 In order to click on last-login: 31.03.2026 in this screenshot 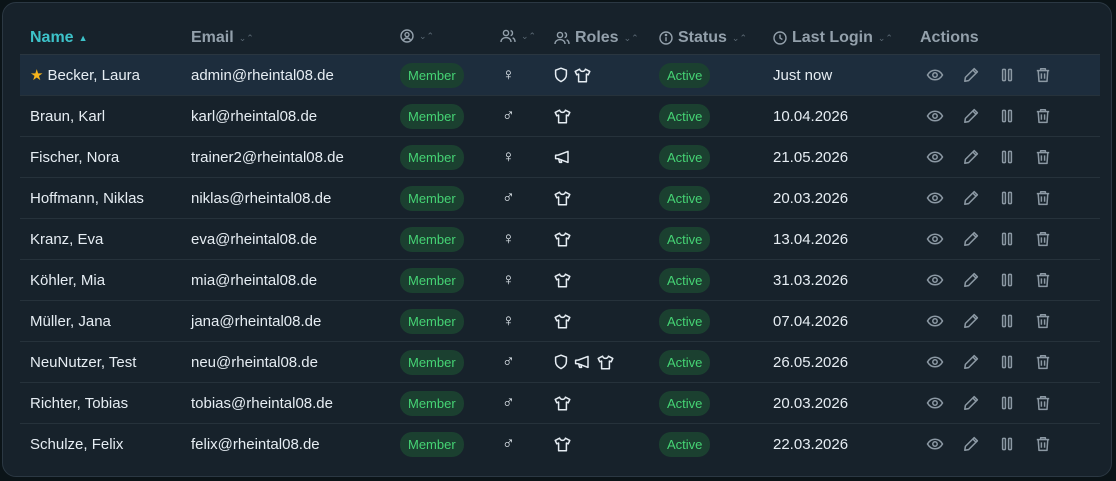, I will do `click(811, 280)`.